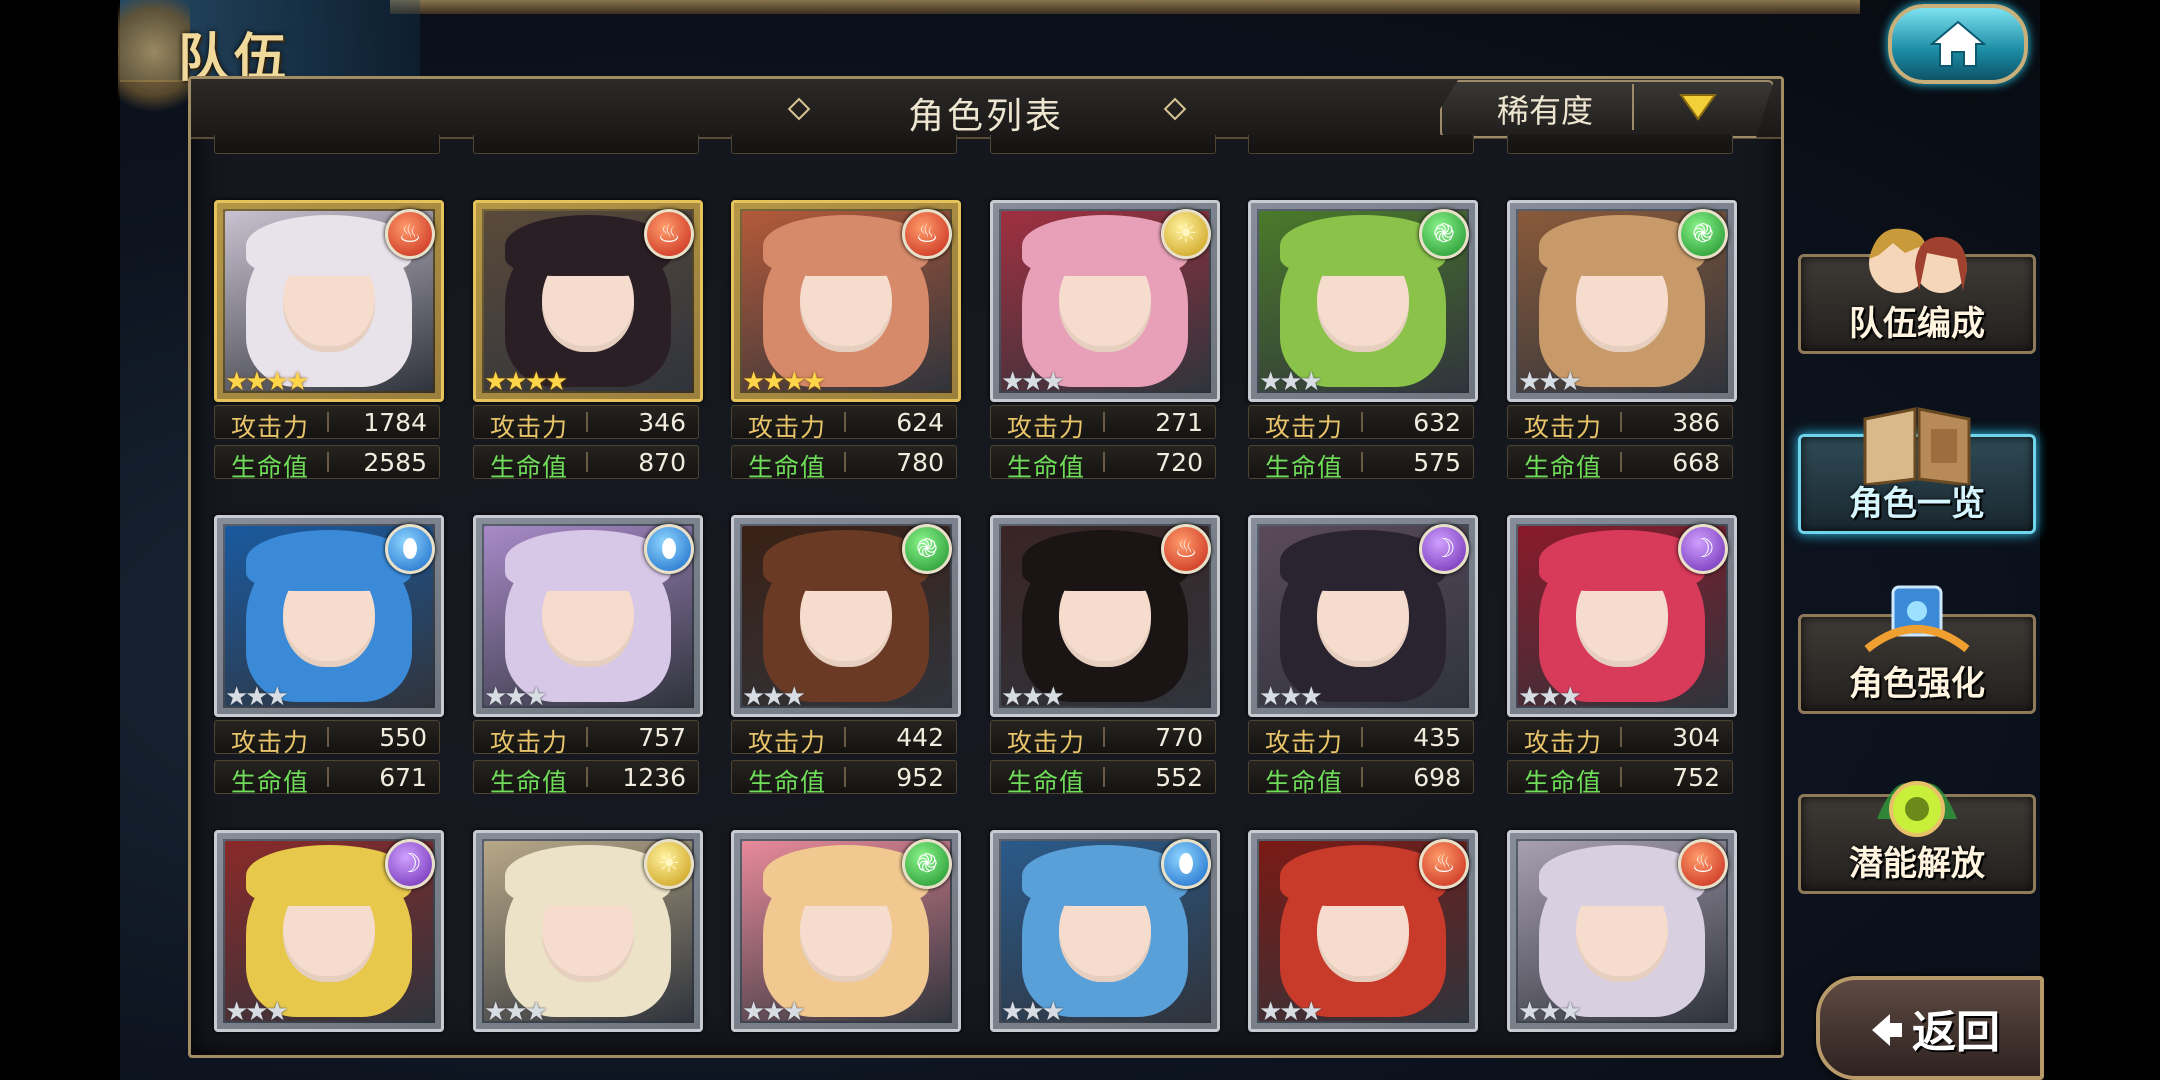  Describe the element at coordinates (1917, 291) in the screenshot. I see `team-formation-button: 队伍编成` at that location.